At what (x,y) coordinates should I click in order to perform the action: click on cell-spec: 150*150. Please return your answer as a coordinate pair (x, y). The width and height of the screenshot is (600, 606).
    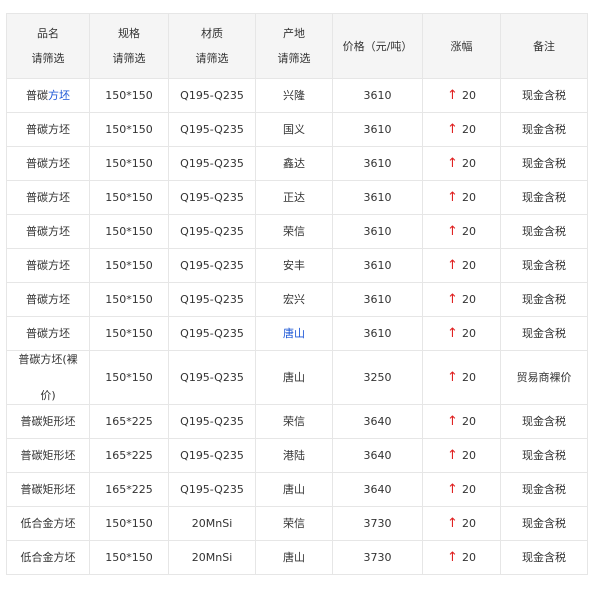
    Looking at the image, I should click on (129, 95).